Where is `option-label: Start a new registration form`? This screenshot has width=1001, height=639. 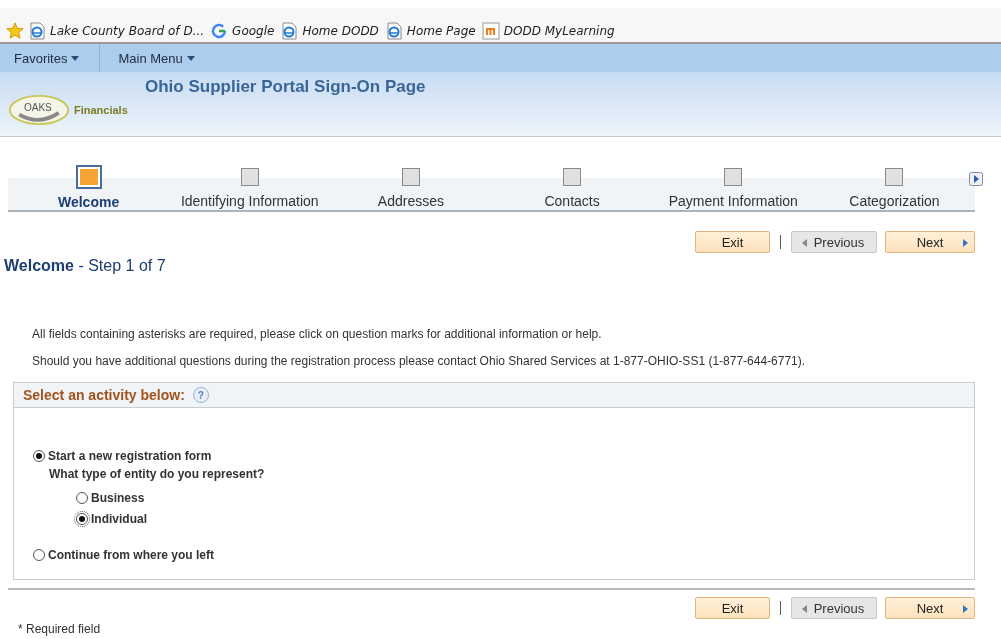
option-label: Start a new registration form is located at coordinates (130, 456).